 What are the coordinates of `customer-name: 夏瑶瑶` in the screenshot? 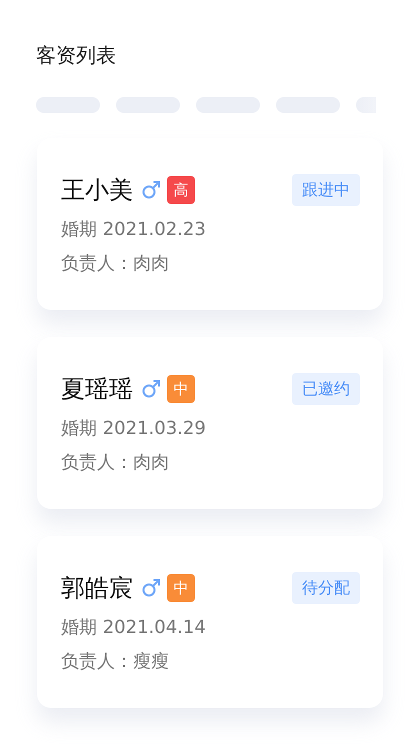 It's located at (97, 389).